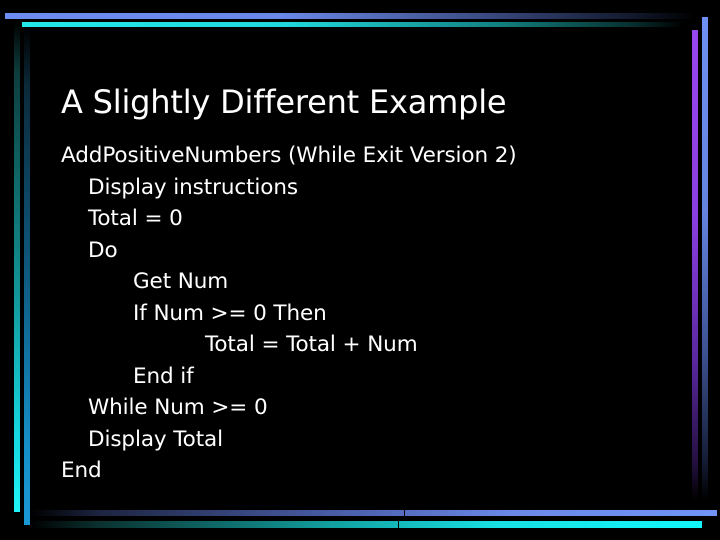  What do you see at coordinates (705, 258) in the screenshot?
I see `right-decorative-bar-blue` at bounding box center [705, 258].